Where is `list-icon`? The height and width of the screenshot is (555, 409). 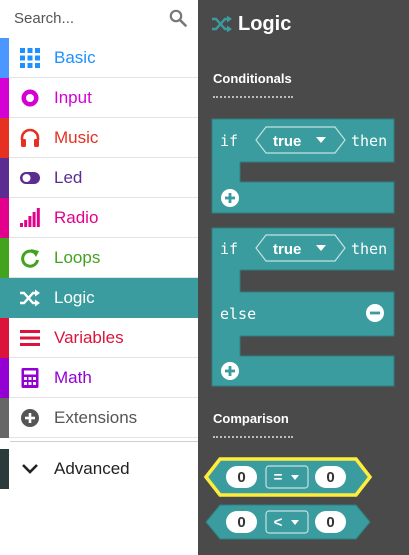 list-icon is located at coordinates (30, 338).